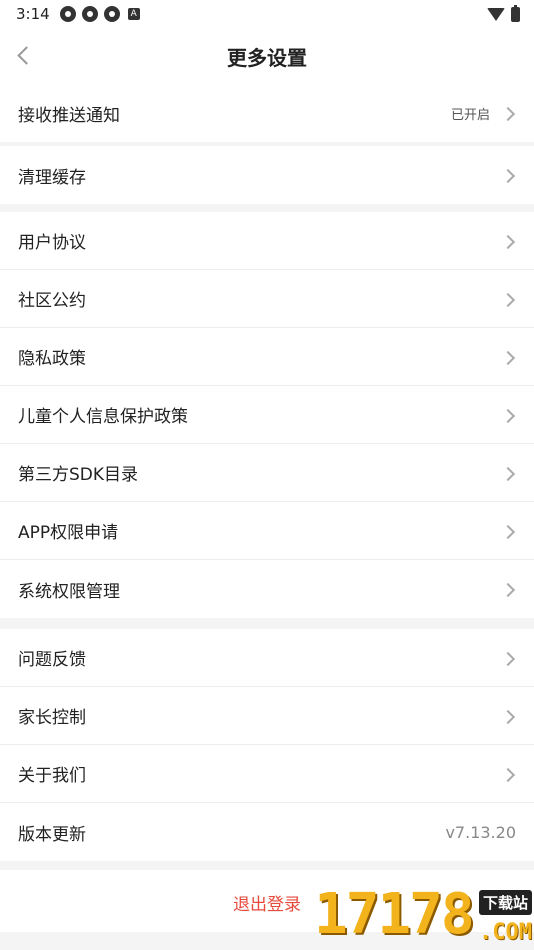 The height and width of the screenshot is (950, 534). I want to click on setting-label: 家长控制, so click(52, 718).